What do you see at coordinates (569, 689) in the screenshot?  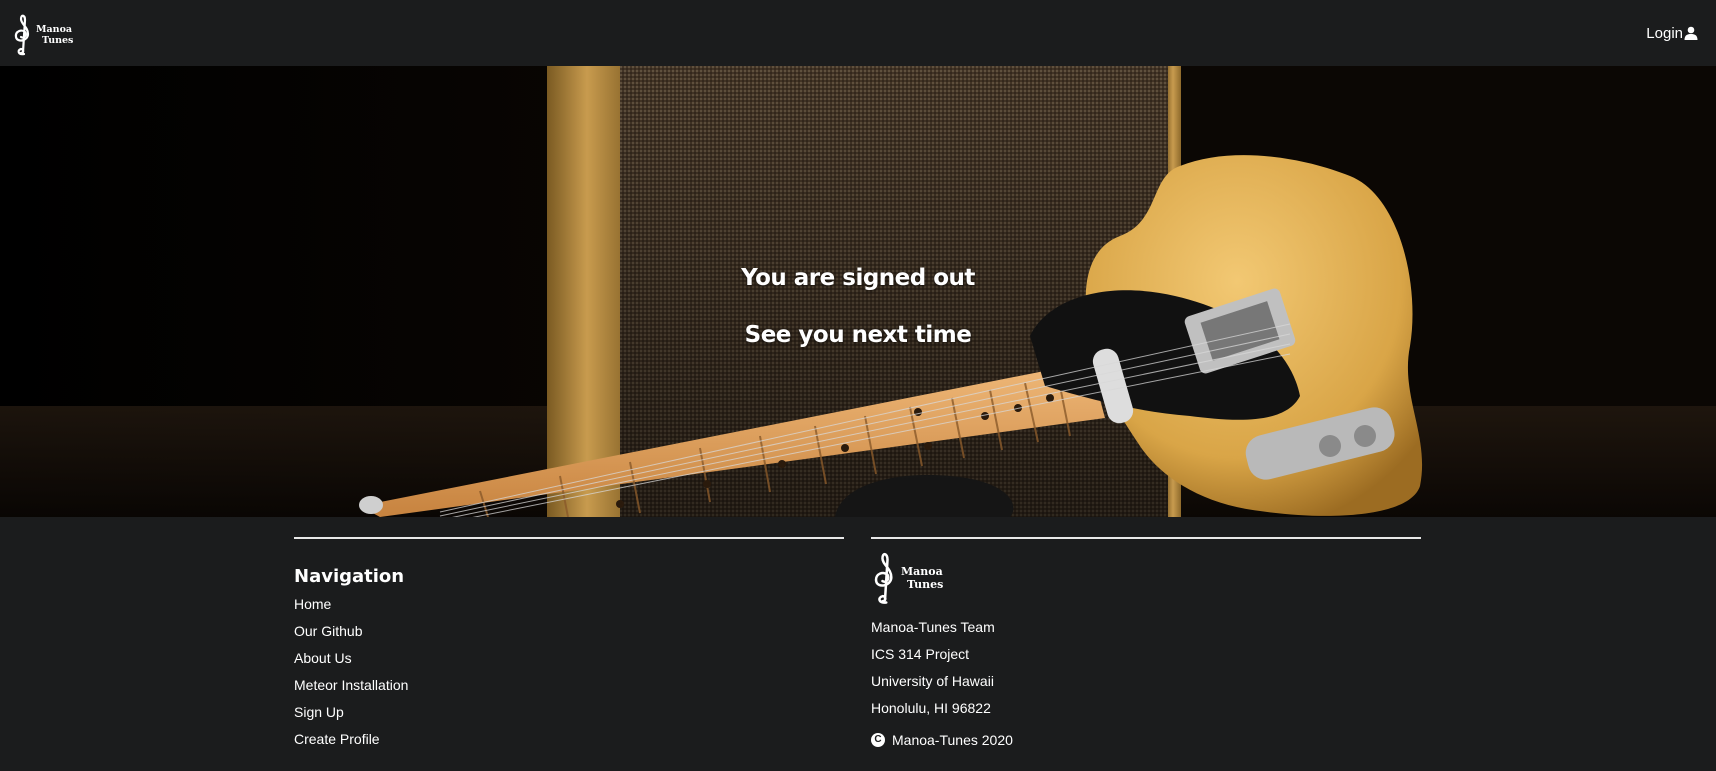 I see `footer-link-meteor-installation: Meteor Installation` at bounding box center [569, 689].